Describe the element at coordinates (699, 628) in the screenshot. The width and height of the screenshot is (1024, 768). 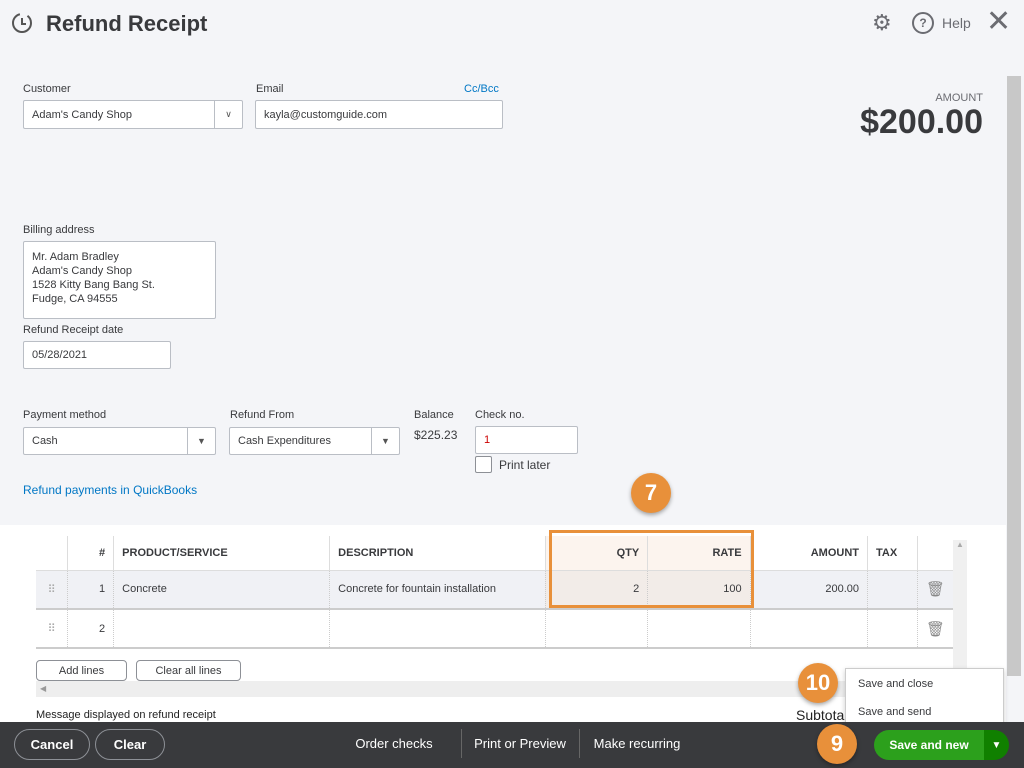
I see `rate-cell` at that location.